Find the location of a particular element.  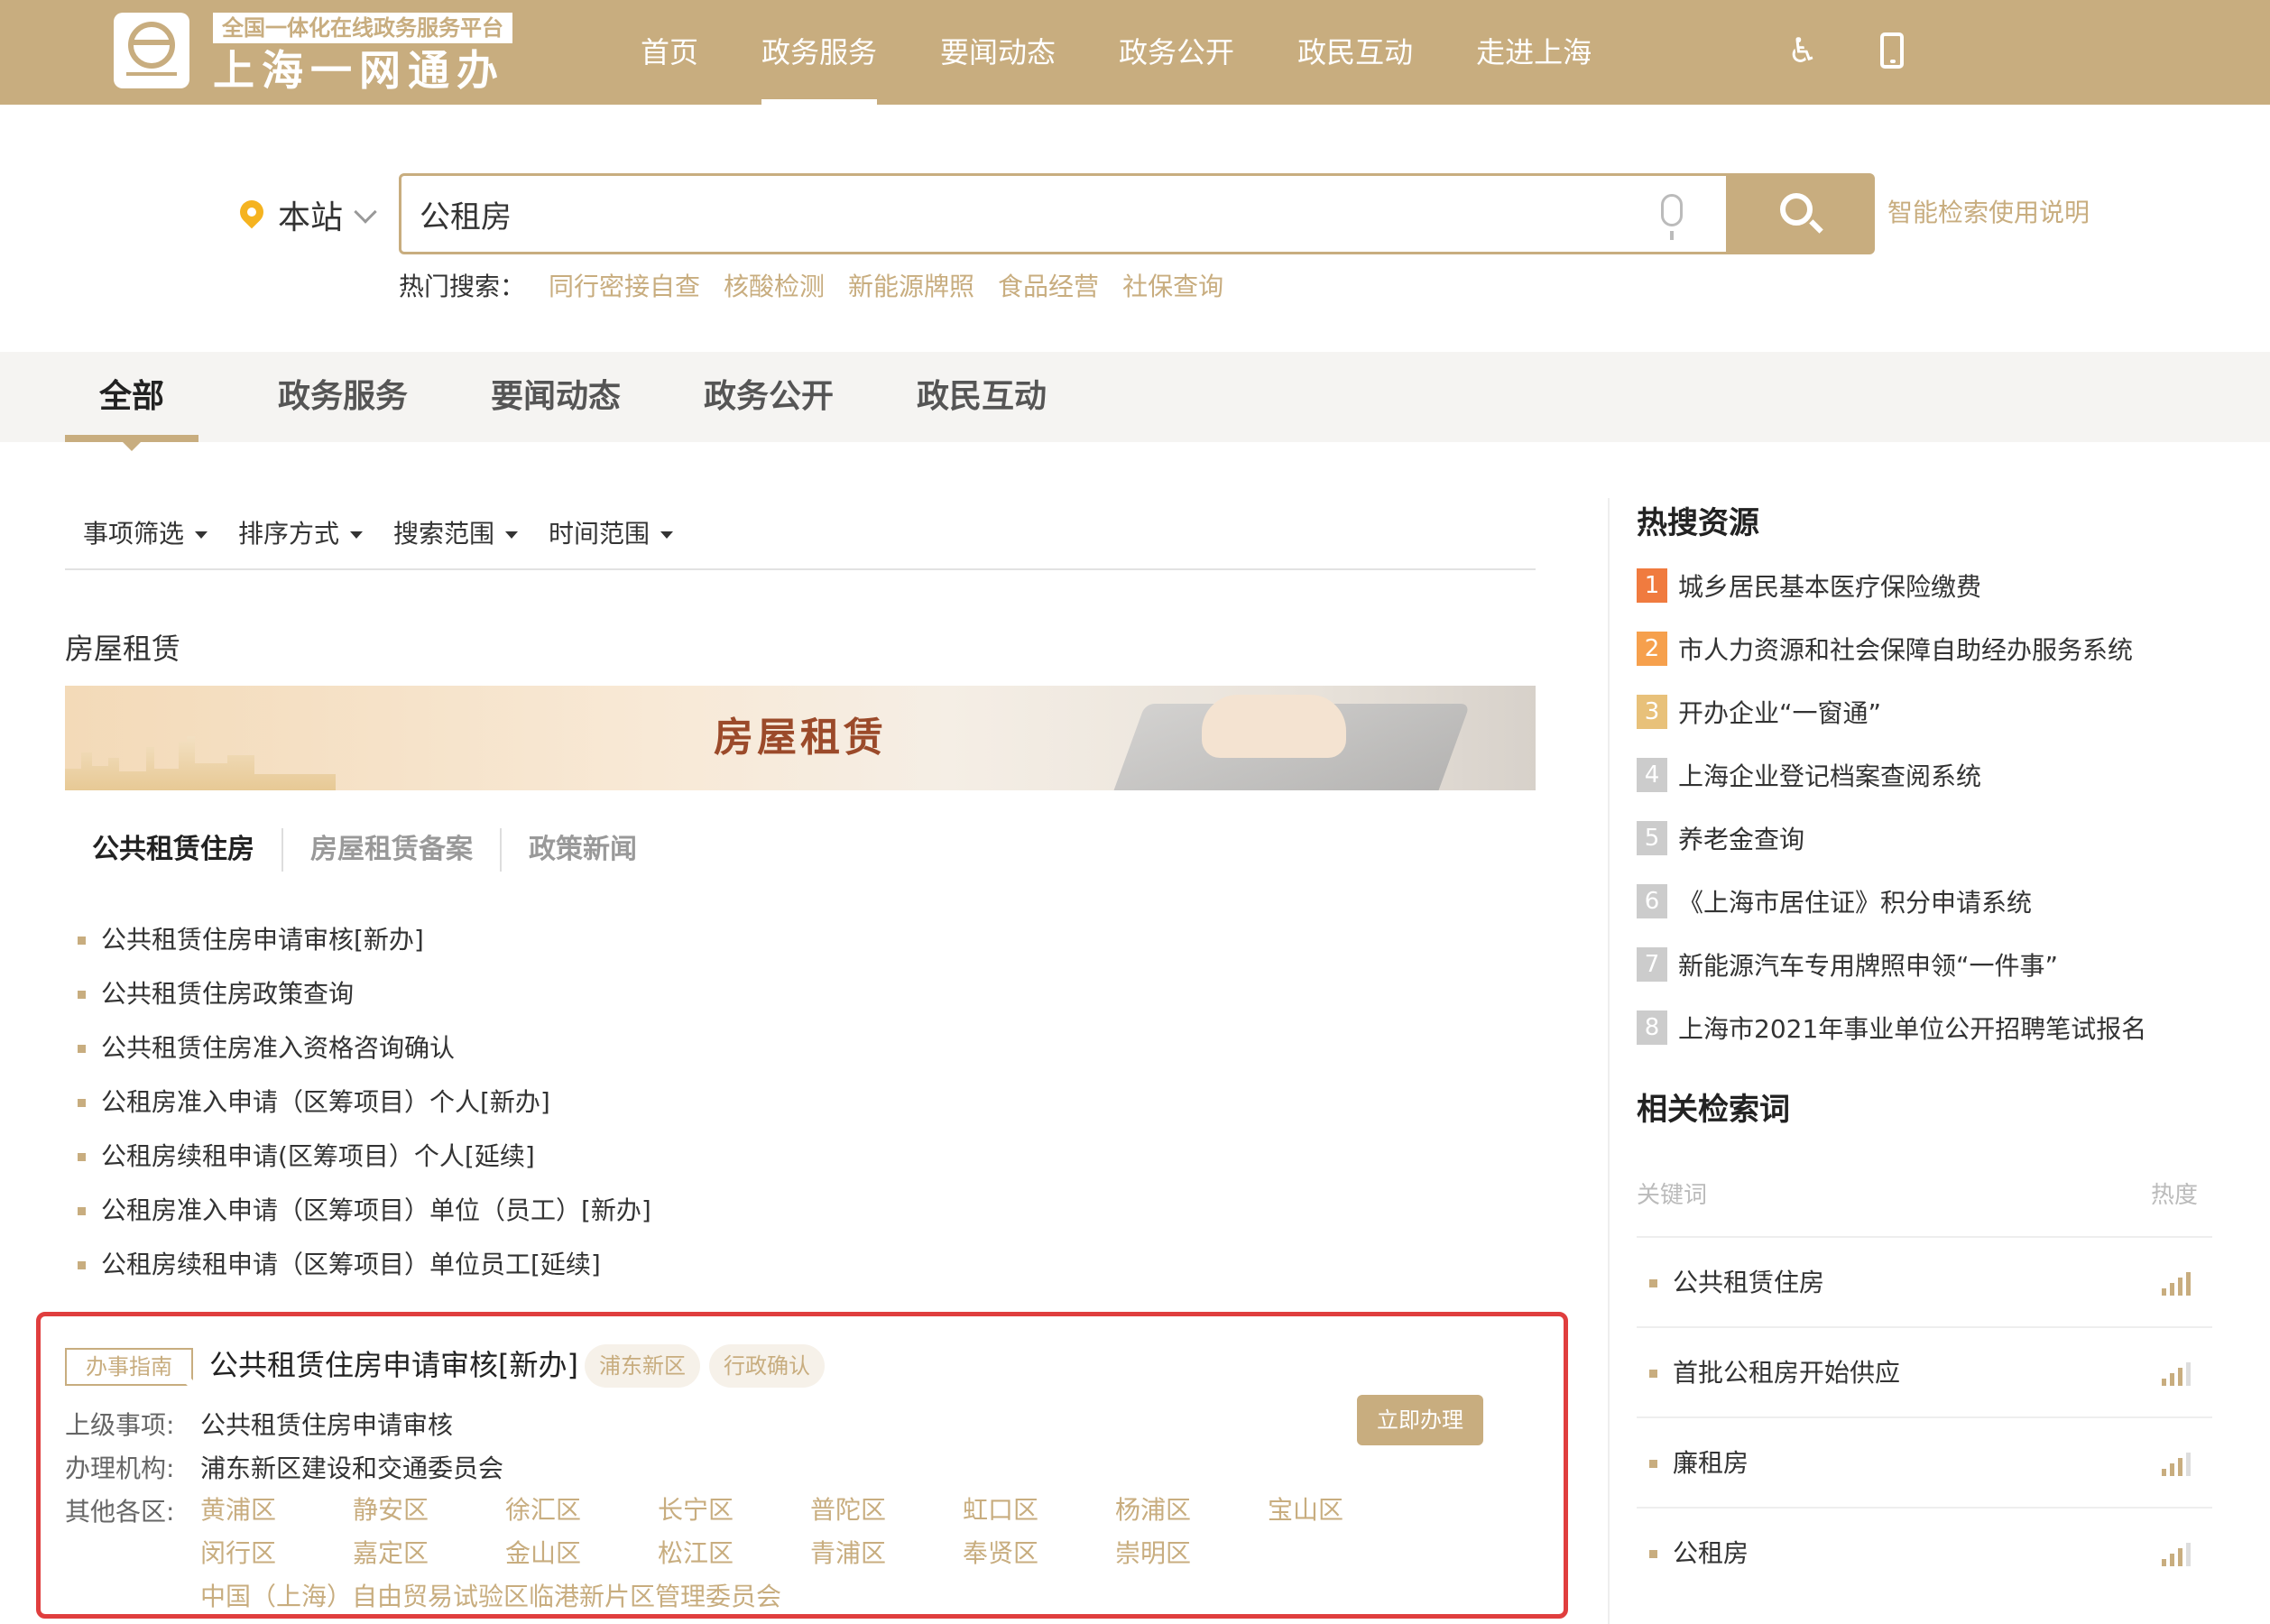

tab-gov-services: 政务服务 is located at coordinates (384, 397).